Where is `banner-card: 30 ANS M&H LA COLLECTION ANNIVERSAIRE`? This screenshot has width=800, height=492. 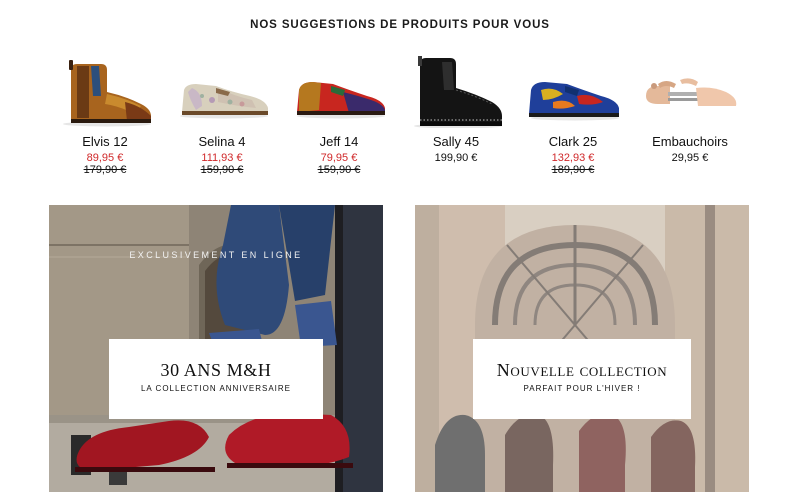
banner-card: 30 ANS M&H LA COLLECTION ANNIVERSAIRE is located at coordinates (216, 379).